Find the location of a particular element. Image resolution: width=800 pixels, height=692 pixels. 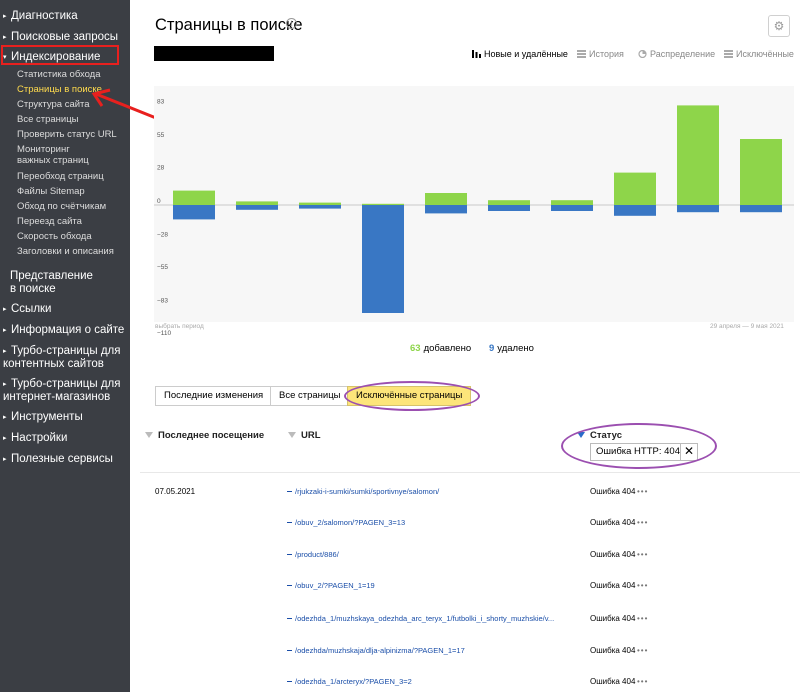

row-url-text: /odezhda_1/arcteryx/?PAGEN_3=2 is located at coordinates (353, 681).